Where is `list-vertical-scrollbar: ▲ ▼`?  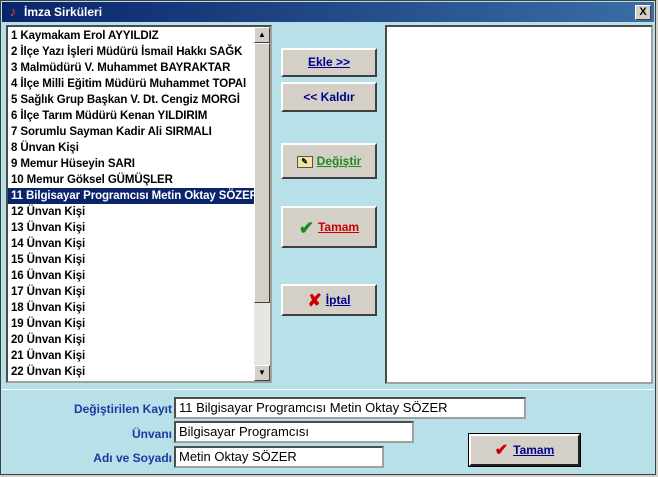 list-vertical-scrollbar: ▲ ▼ is located at coordinates (262, 204).